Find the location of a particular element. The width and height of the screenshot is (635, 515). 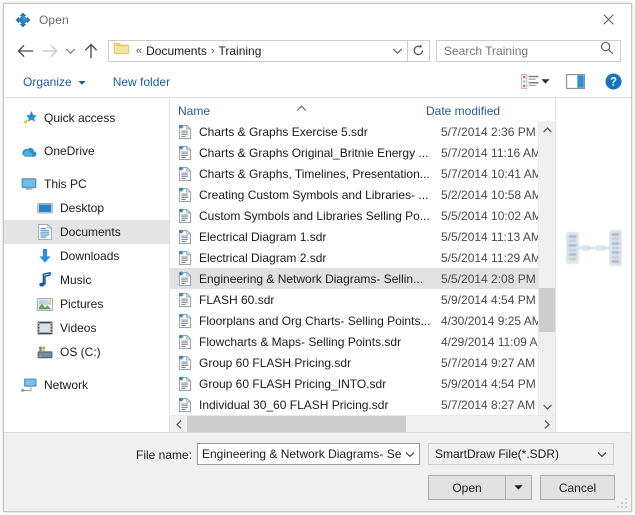

sidebar-item-quick-access: Quick access is located at coordinates (86, 118).